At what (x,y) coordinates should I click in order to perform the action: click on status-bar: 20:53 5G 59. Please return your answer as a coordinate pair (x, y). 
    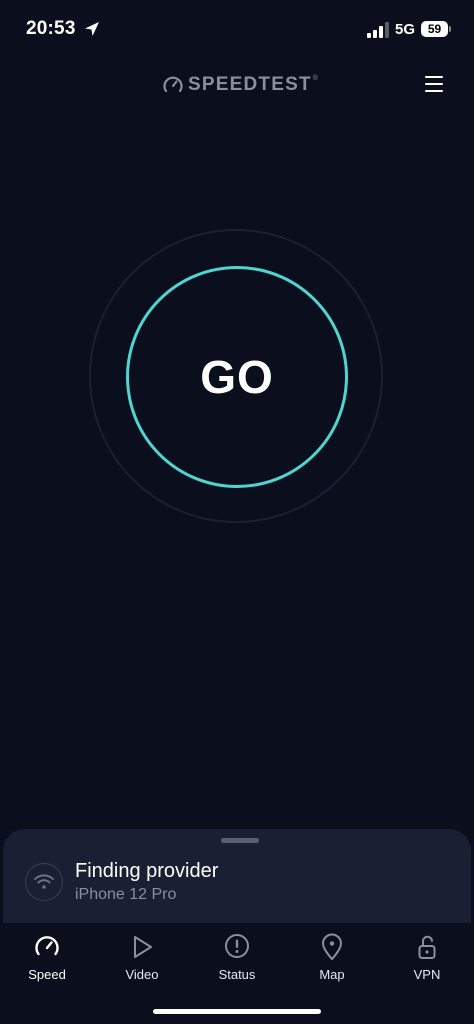
    Looking at the image, I should click on (237, 30).